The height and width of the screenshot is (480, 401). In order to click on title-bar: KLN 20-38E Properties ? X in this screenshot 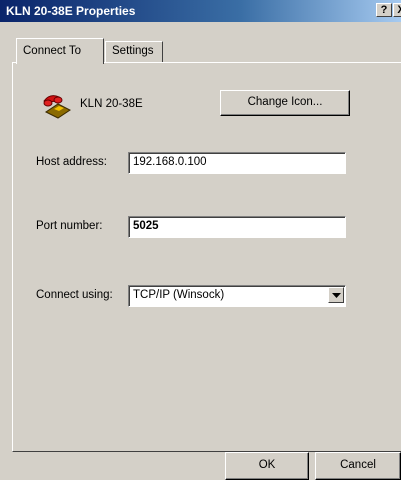, I will do `click(200, 11)`.